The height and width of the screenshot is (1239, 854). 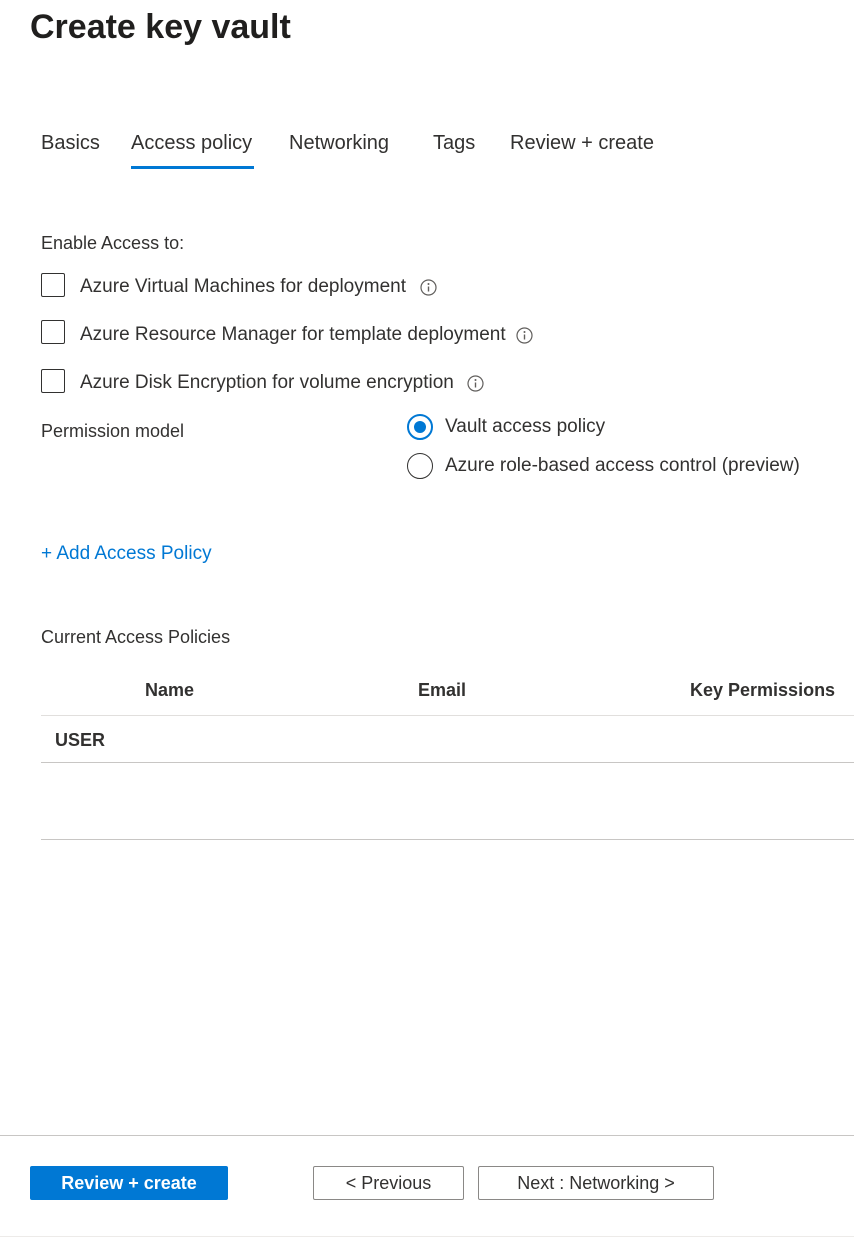 What do you see at coordinates (427, 1236) in the screenshot?
I see `bottom-divider` at bounding box center [427, 1236].